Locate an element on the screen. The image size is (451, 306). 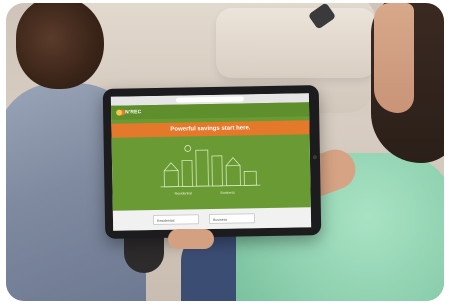
residential-button: Residential is located at coordinates (176, 220).